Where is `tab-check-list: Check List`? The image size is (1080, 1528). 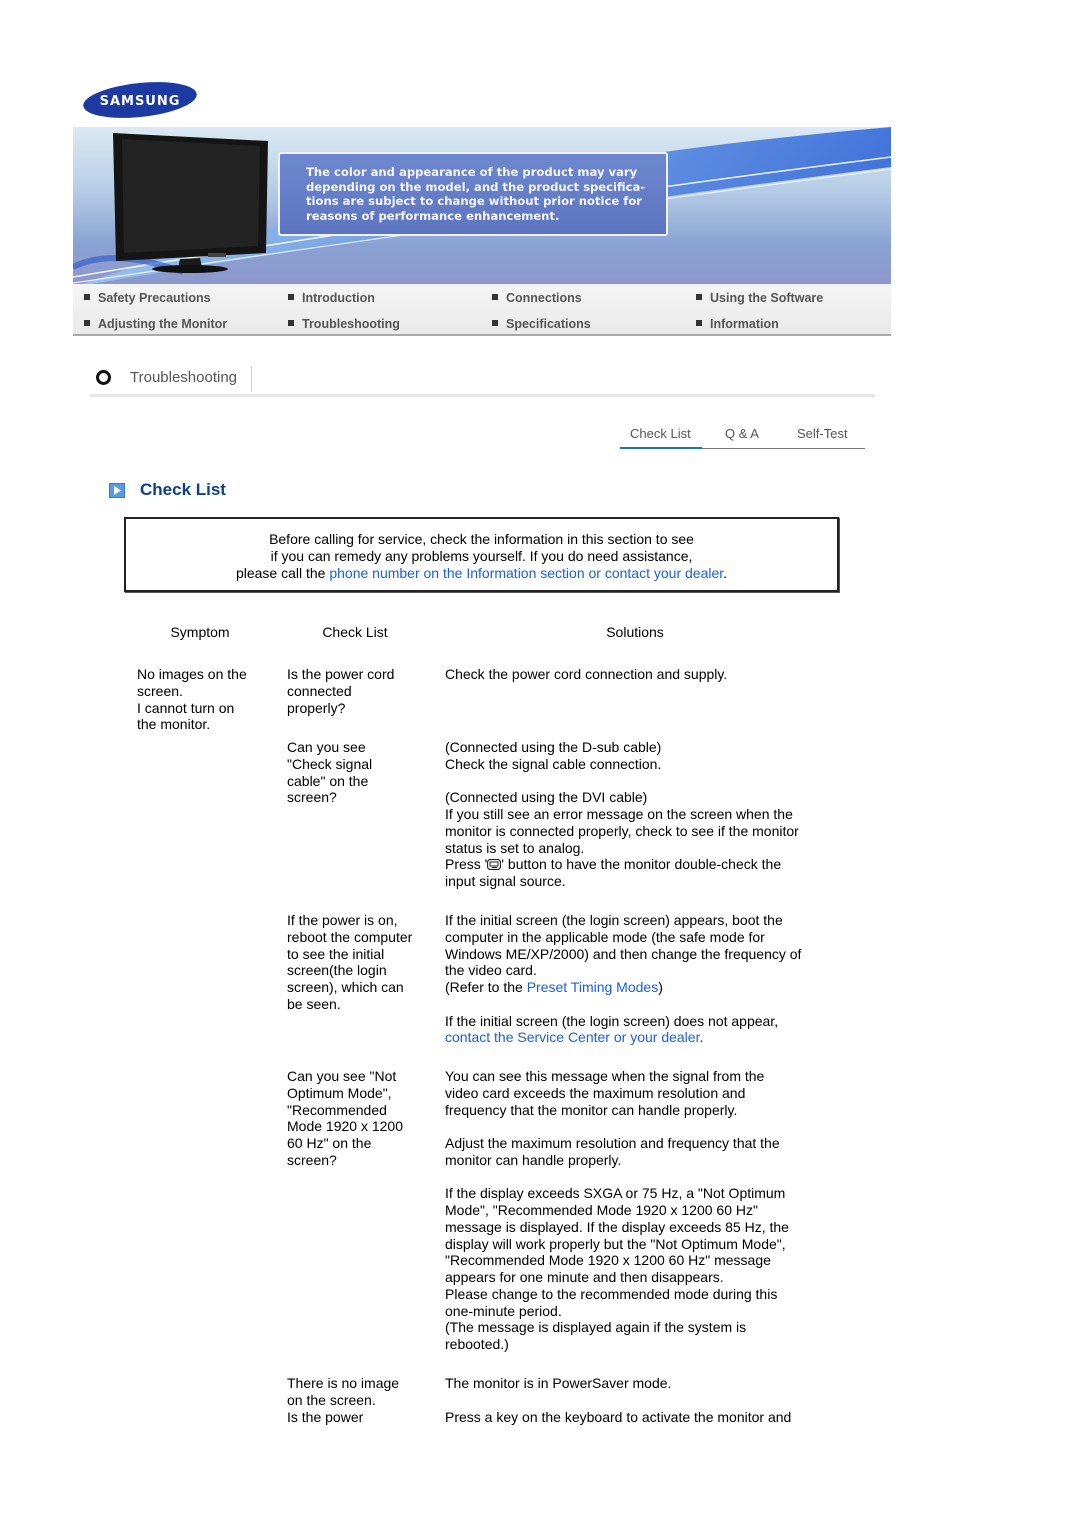
tab-check-list: Check List is located at coordinates (660, 433).